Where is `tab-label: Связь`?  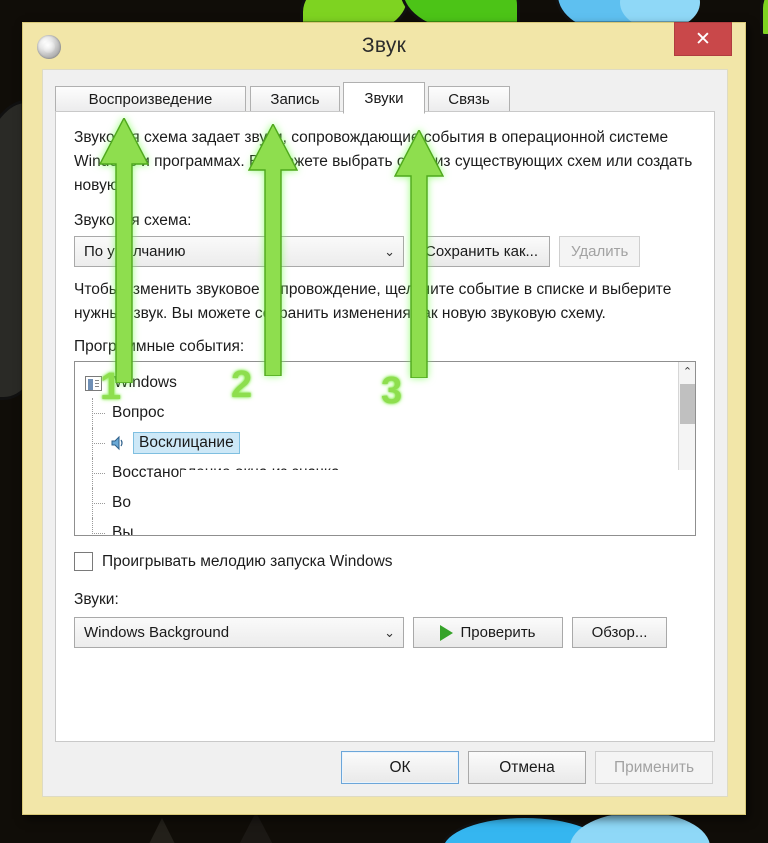
tab-label: Связь is located at coordinates (469, 99).